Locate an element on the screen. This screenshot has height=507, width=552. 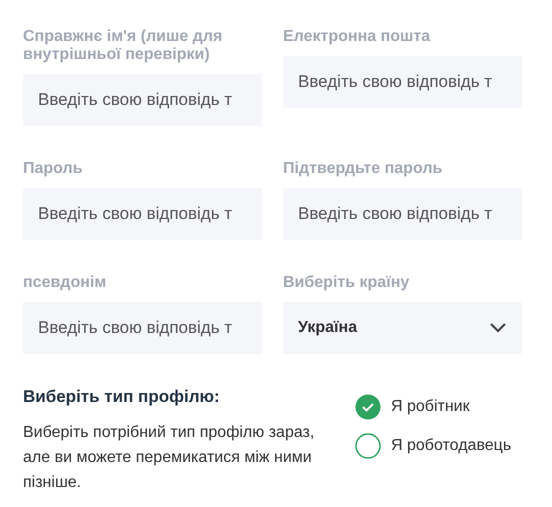
field-label: Справжнє ім'я (лише для внутрішньої перевірки) is located at coordinates (123, 46).